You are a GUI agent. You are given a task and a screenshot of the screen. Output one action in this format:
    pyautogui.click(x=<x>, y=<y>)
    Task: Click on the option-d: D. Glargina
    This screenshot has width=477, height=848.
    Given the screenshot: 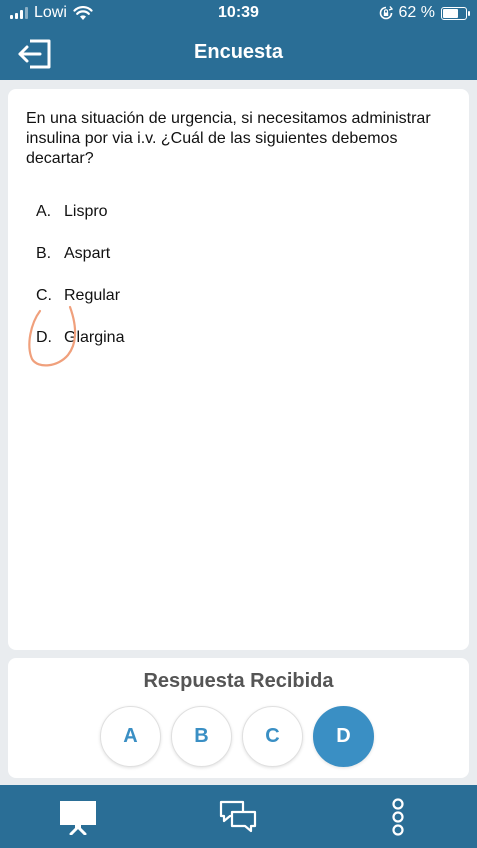 What is the action you would take?
    pyautogui.click(x=80, y=338)
    